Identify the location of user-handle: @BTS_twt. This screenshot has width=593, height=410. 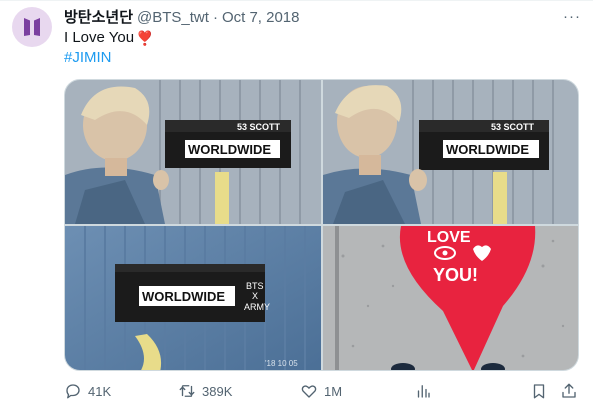
(173, 17).